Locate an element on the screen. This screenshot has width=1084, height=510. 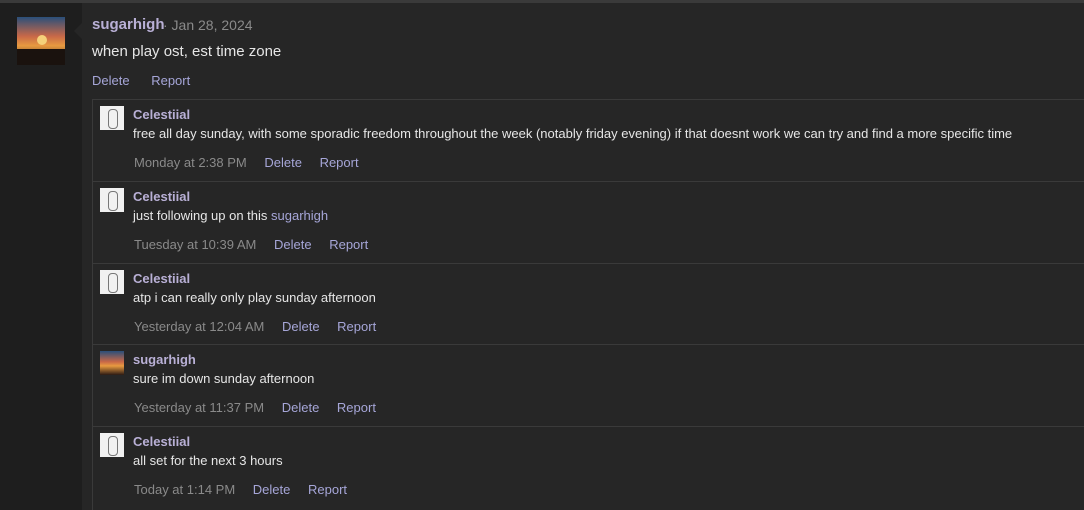
comment-text-body: just following up on this is located at coordinates (202, 215).